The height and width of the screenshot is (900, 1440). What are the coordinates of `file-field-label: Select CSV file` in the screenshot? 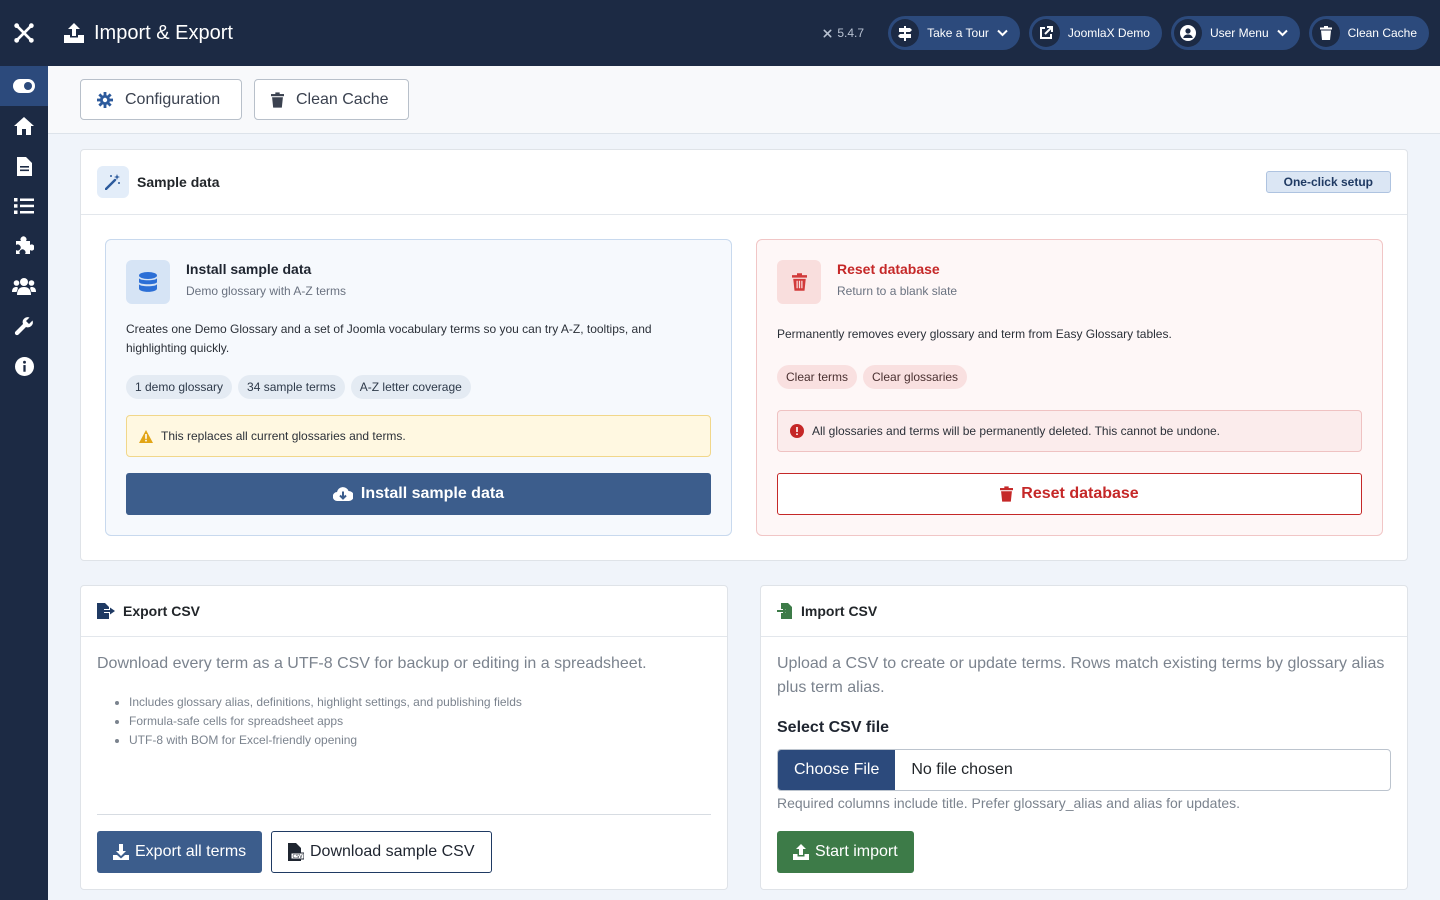 It's located at (833, 727).